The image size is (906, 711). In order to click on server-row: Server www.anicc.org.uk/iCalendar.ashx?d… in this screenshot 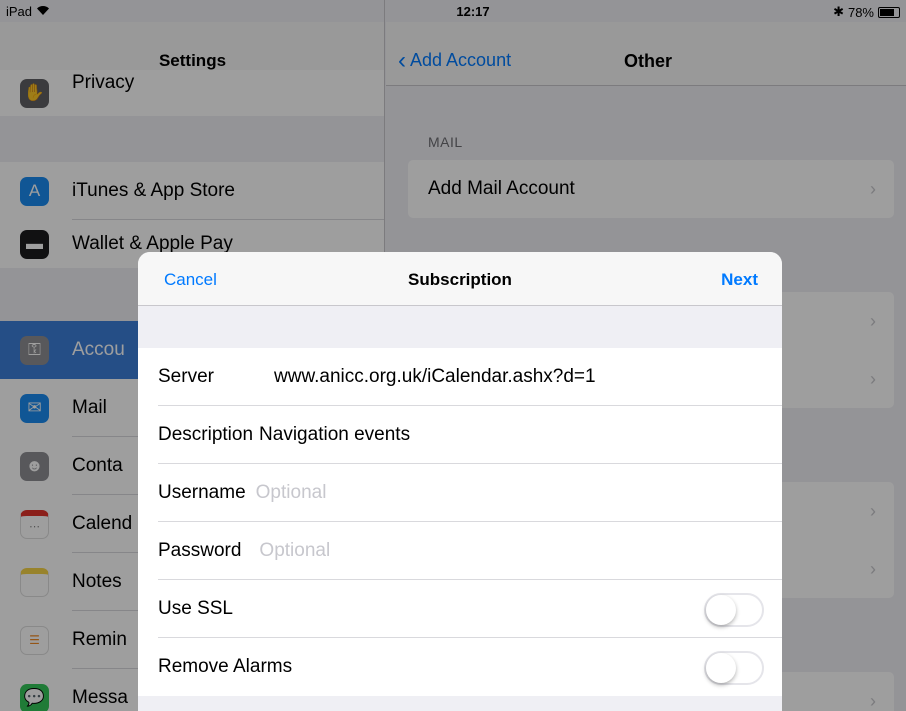, I will do `click(460, 377)`.